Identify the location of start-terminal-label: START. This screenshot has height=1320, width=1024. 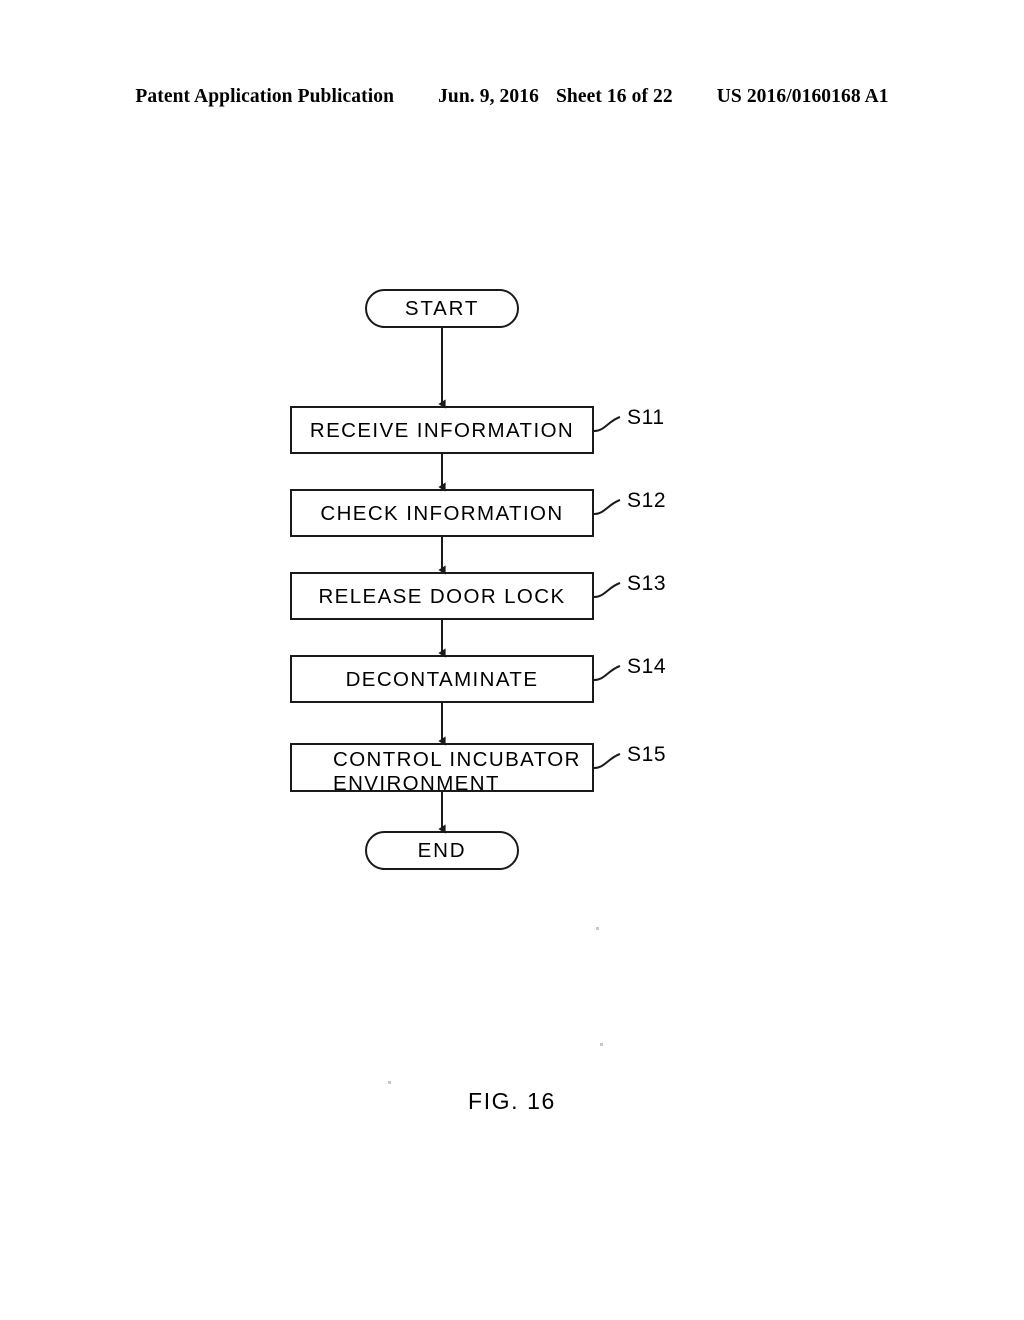
(442, 308).